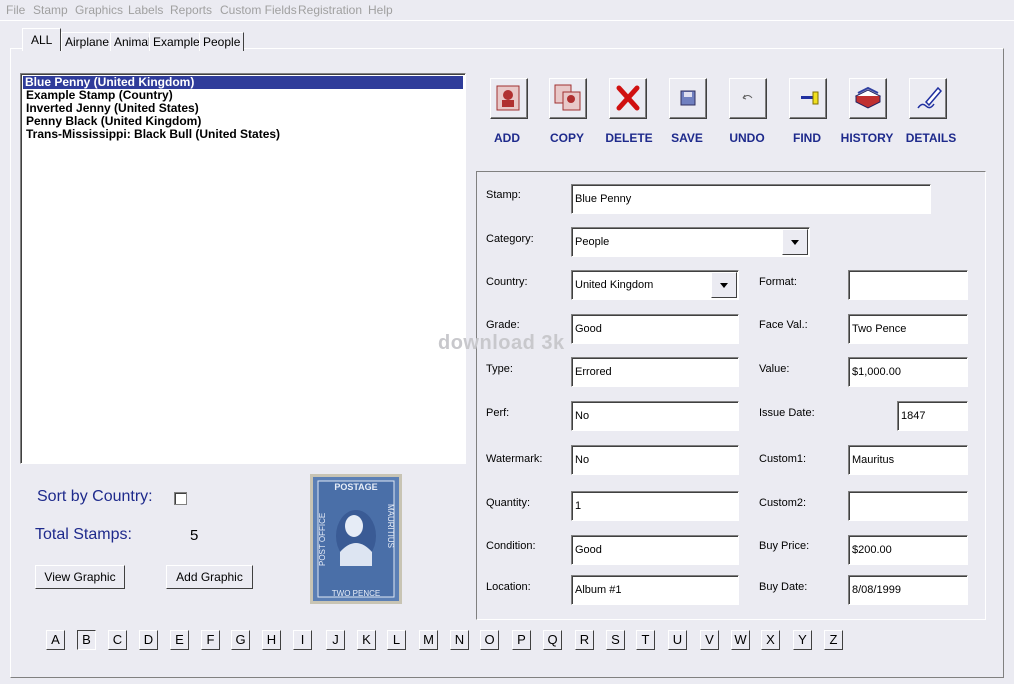  I want to click on letter-button-y: Y, so click(802, 640).